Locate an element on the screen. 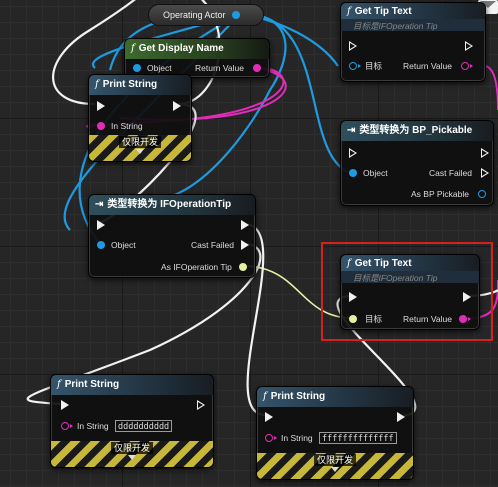 The height and width of the screenshot is (487, 498). get-display-name-title: Get Display Name is located at coordinates (181, 48).